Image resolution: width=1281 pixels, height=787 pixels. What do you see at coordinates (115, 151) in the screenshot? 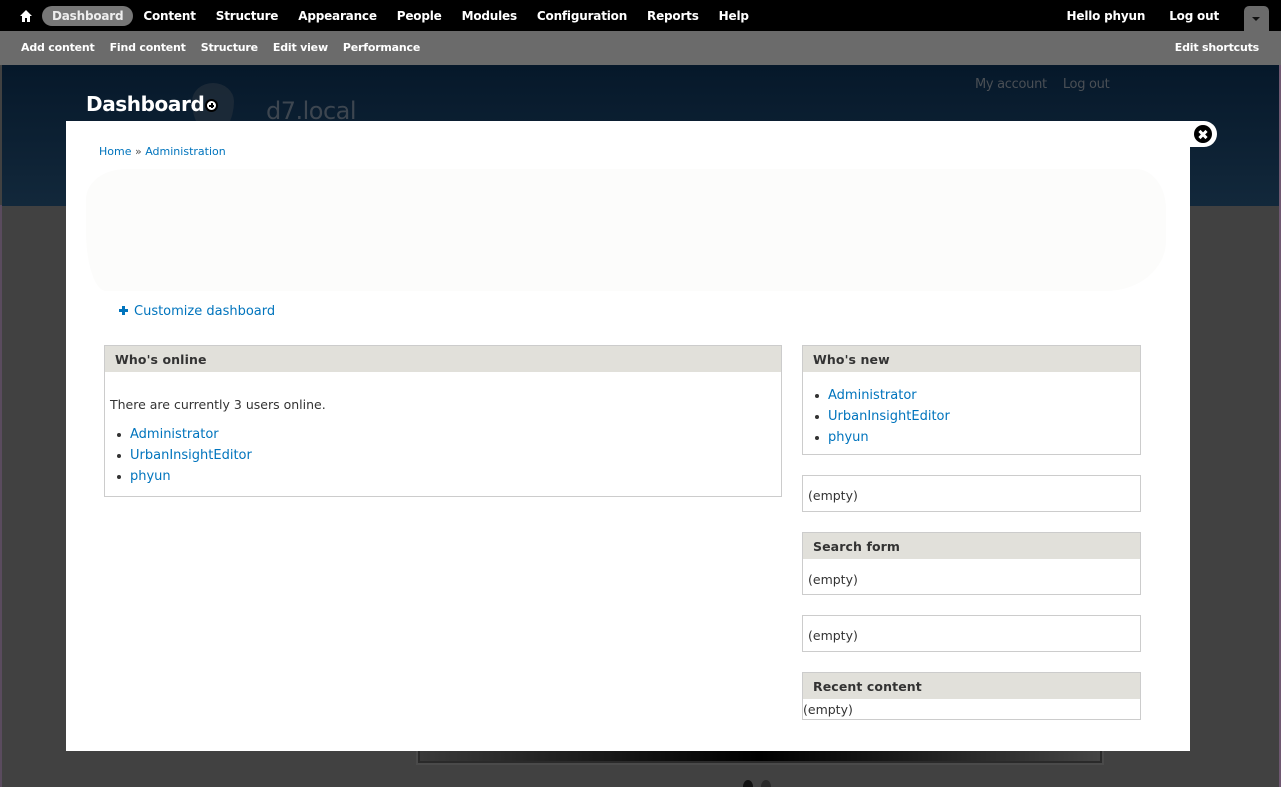
I see `breadcrumb-home: Home` at bounding box center [115, 151].